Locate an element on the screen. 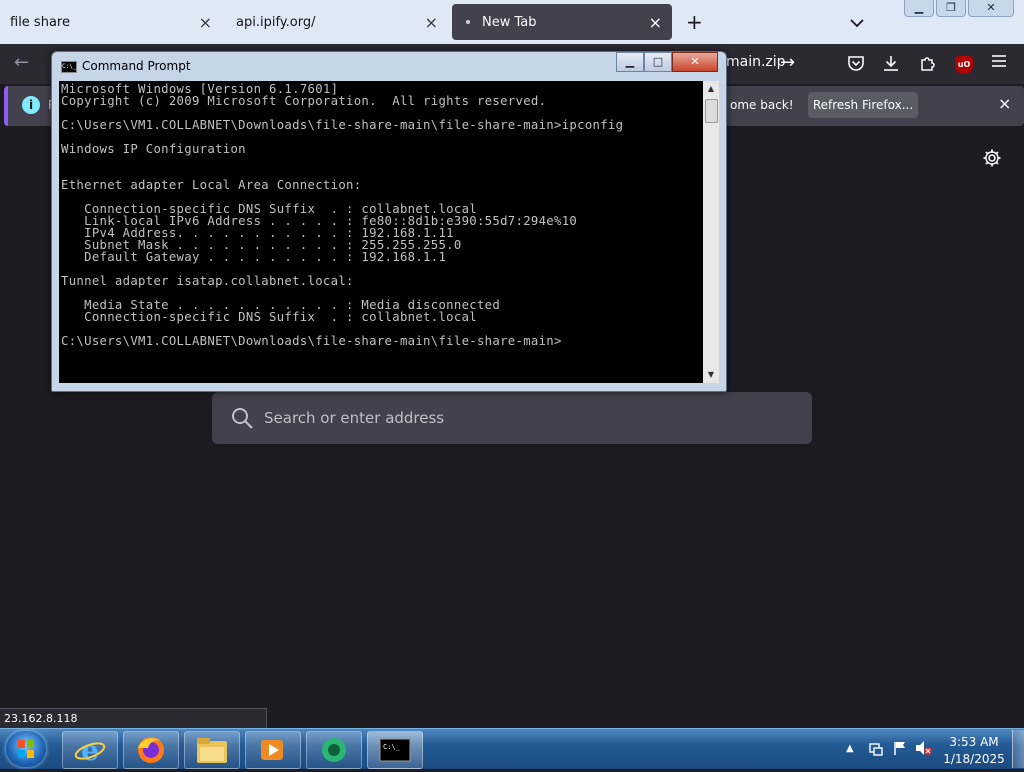  firefox-icon is located at coordinates (151, 750).